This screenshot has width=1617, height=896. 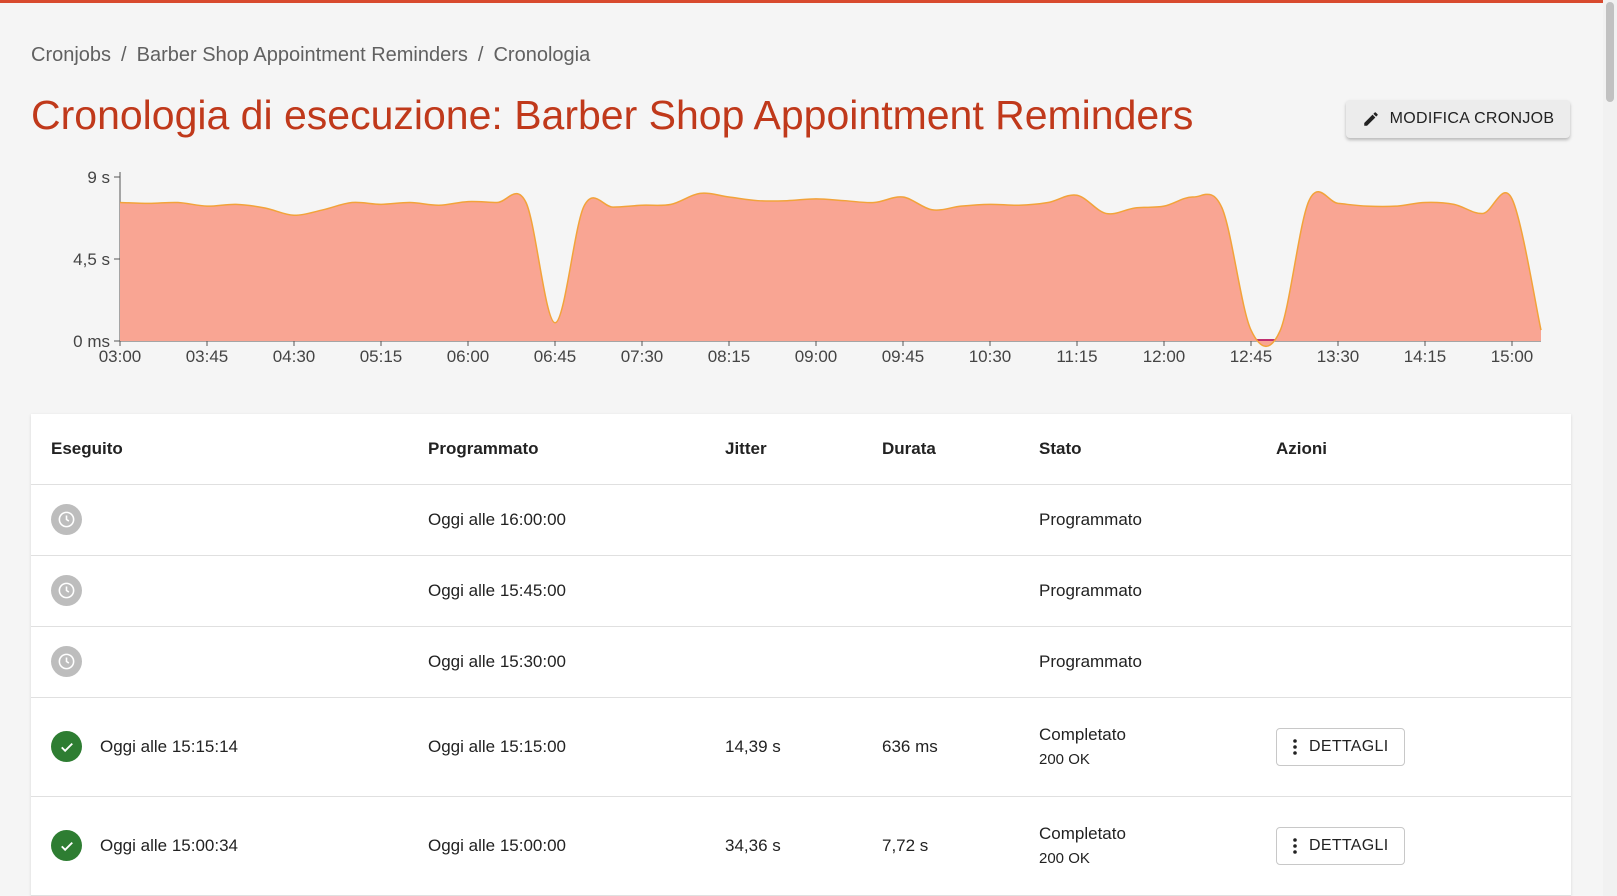 I want to click on breadcrumb-current: Cronologia, so click(x=542, y=55).